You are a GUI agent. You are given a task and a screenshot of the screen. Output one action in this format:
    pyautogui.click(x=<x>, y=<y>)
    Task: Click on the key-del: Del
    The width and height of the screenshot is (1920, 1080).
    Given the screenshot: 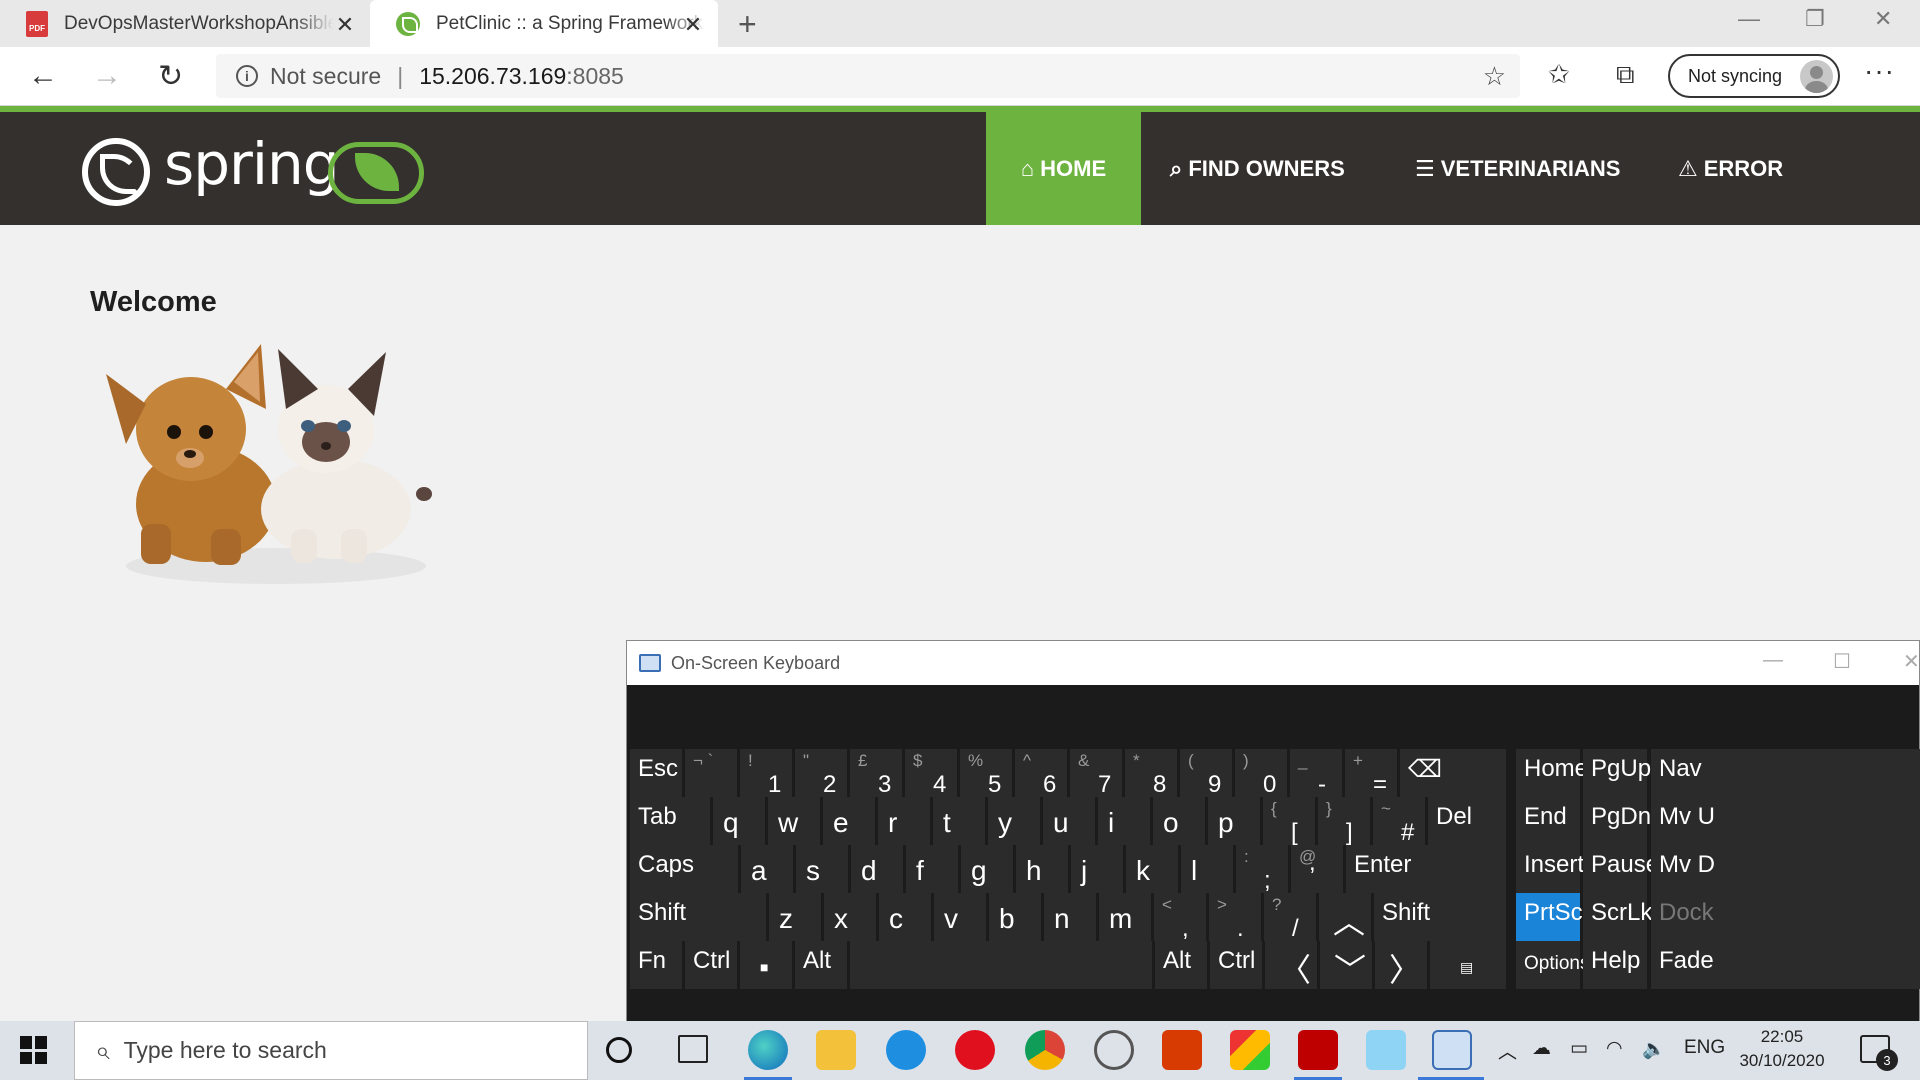 What is the action you would take?
    pyautogui.click(x=1467, y=821)
    